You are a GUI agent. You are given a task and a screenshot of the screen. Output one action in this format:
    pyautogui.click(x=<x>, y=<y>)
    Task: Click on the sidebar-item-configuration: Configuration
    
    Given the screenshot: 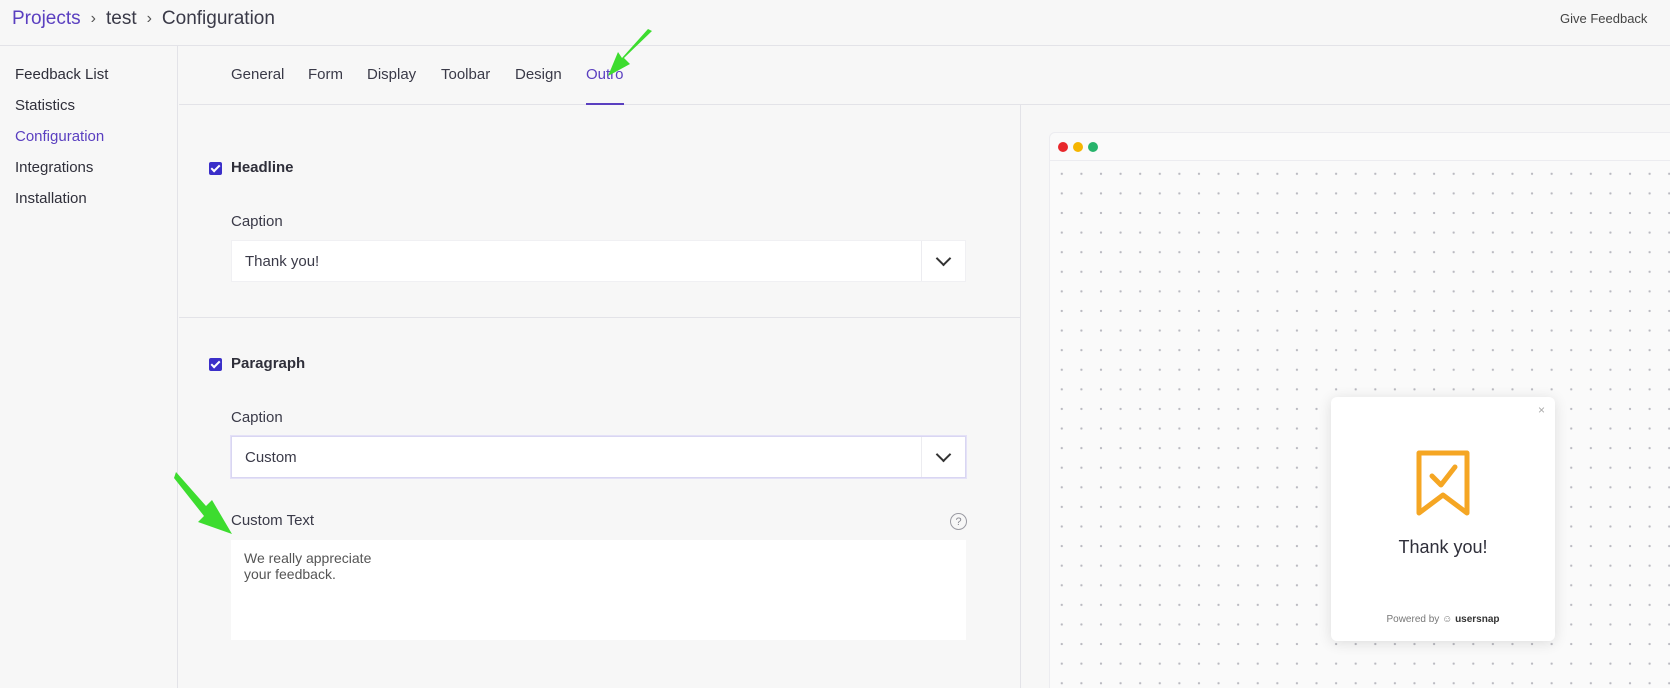 What is the action you would take?
    pyautogui.click(x=59, y=136)
    